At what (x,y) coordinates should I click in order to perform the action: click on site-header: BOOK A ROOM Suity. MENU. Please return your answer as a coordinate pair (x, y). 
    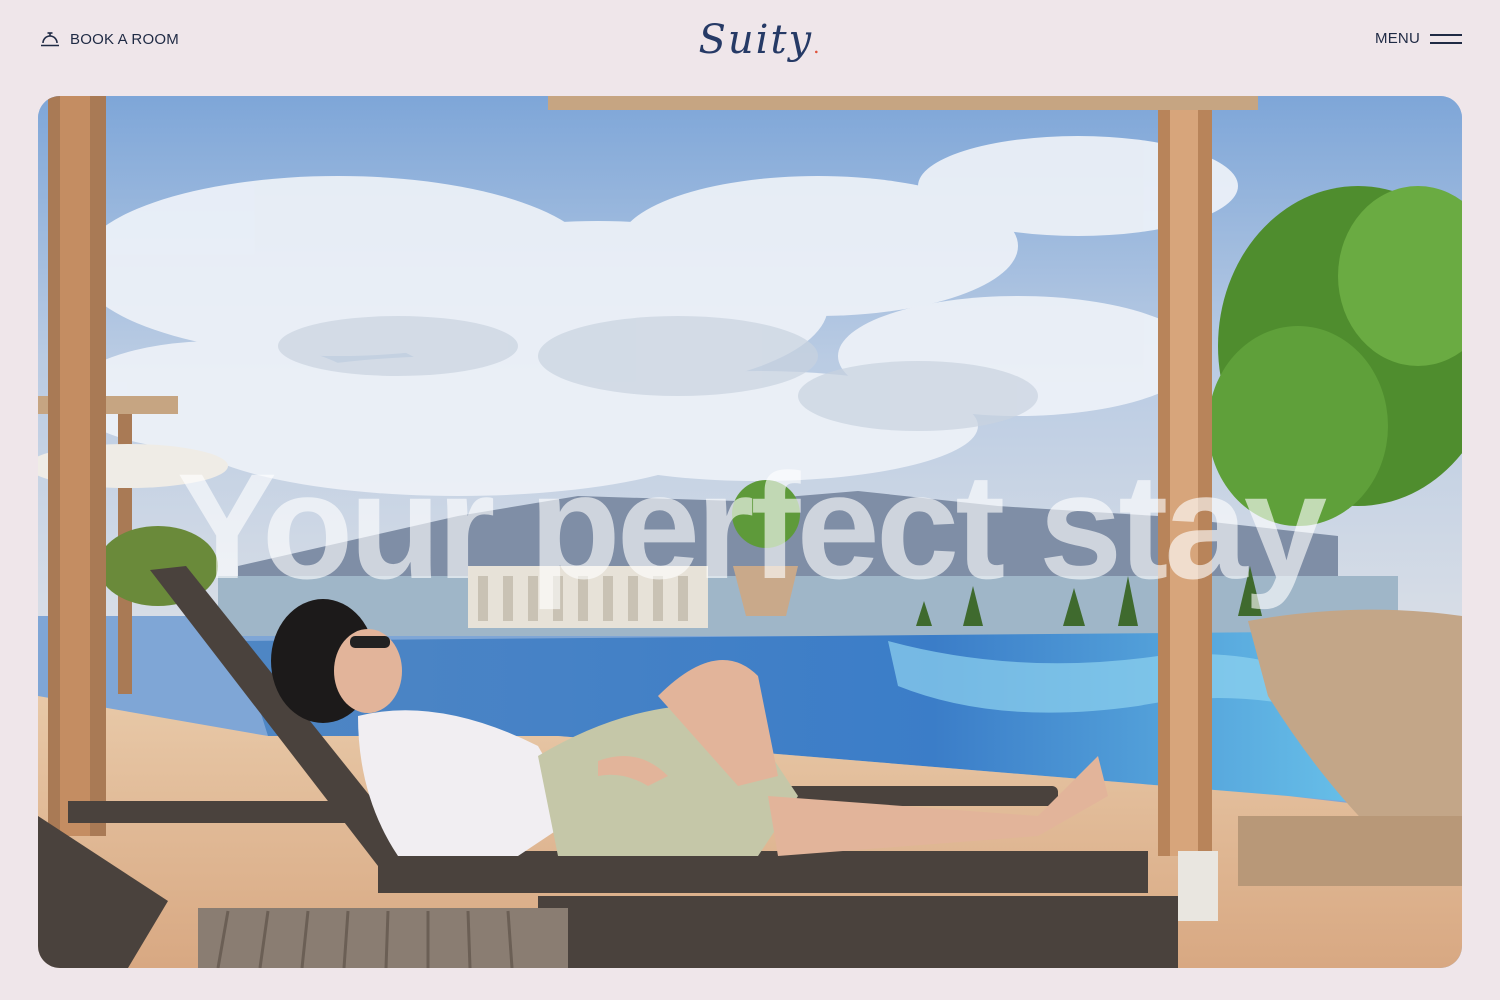
    Looking at the image, I should click on (750, 45).